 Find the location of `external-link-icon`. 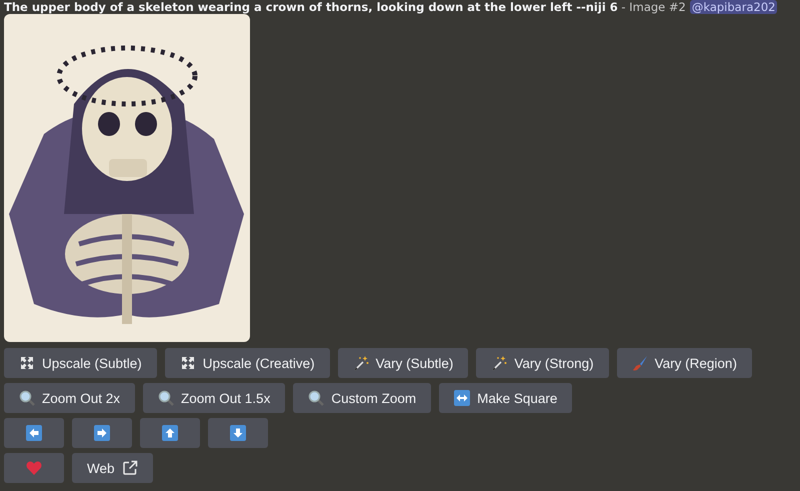

external-link-icon is located at coordinates (130, 468).